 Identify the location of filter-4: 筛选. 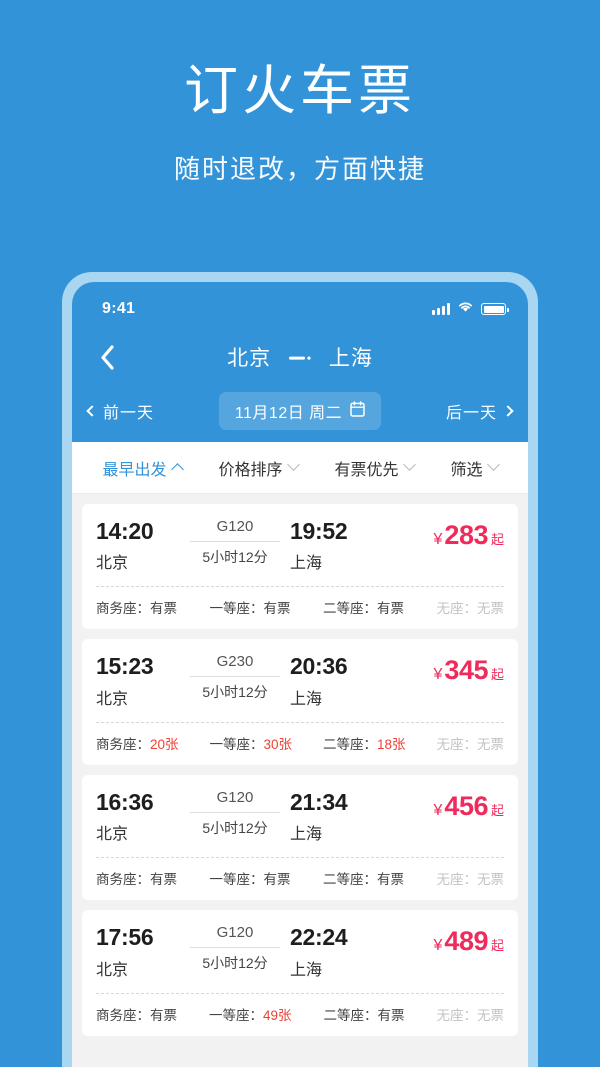
(475, 468).